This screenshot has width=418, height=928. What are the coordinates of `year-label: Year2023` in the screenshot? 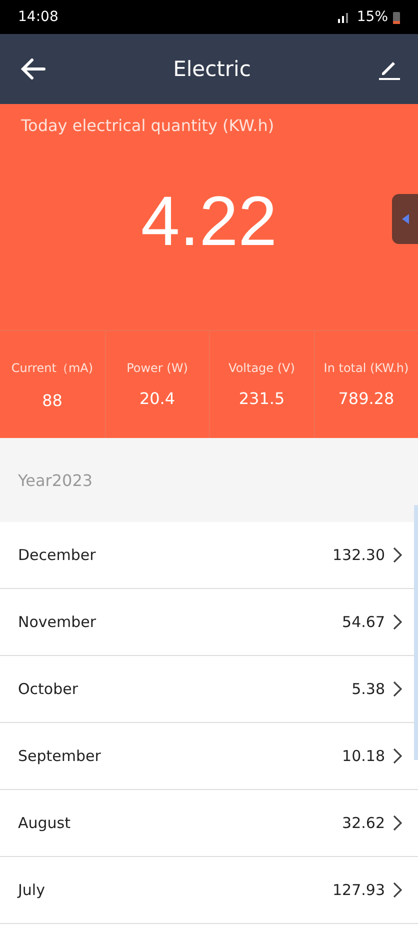 It's located at (55, 480).